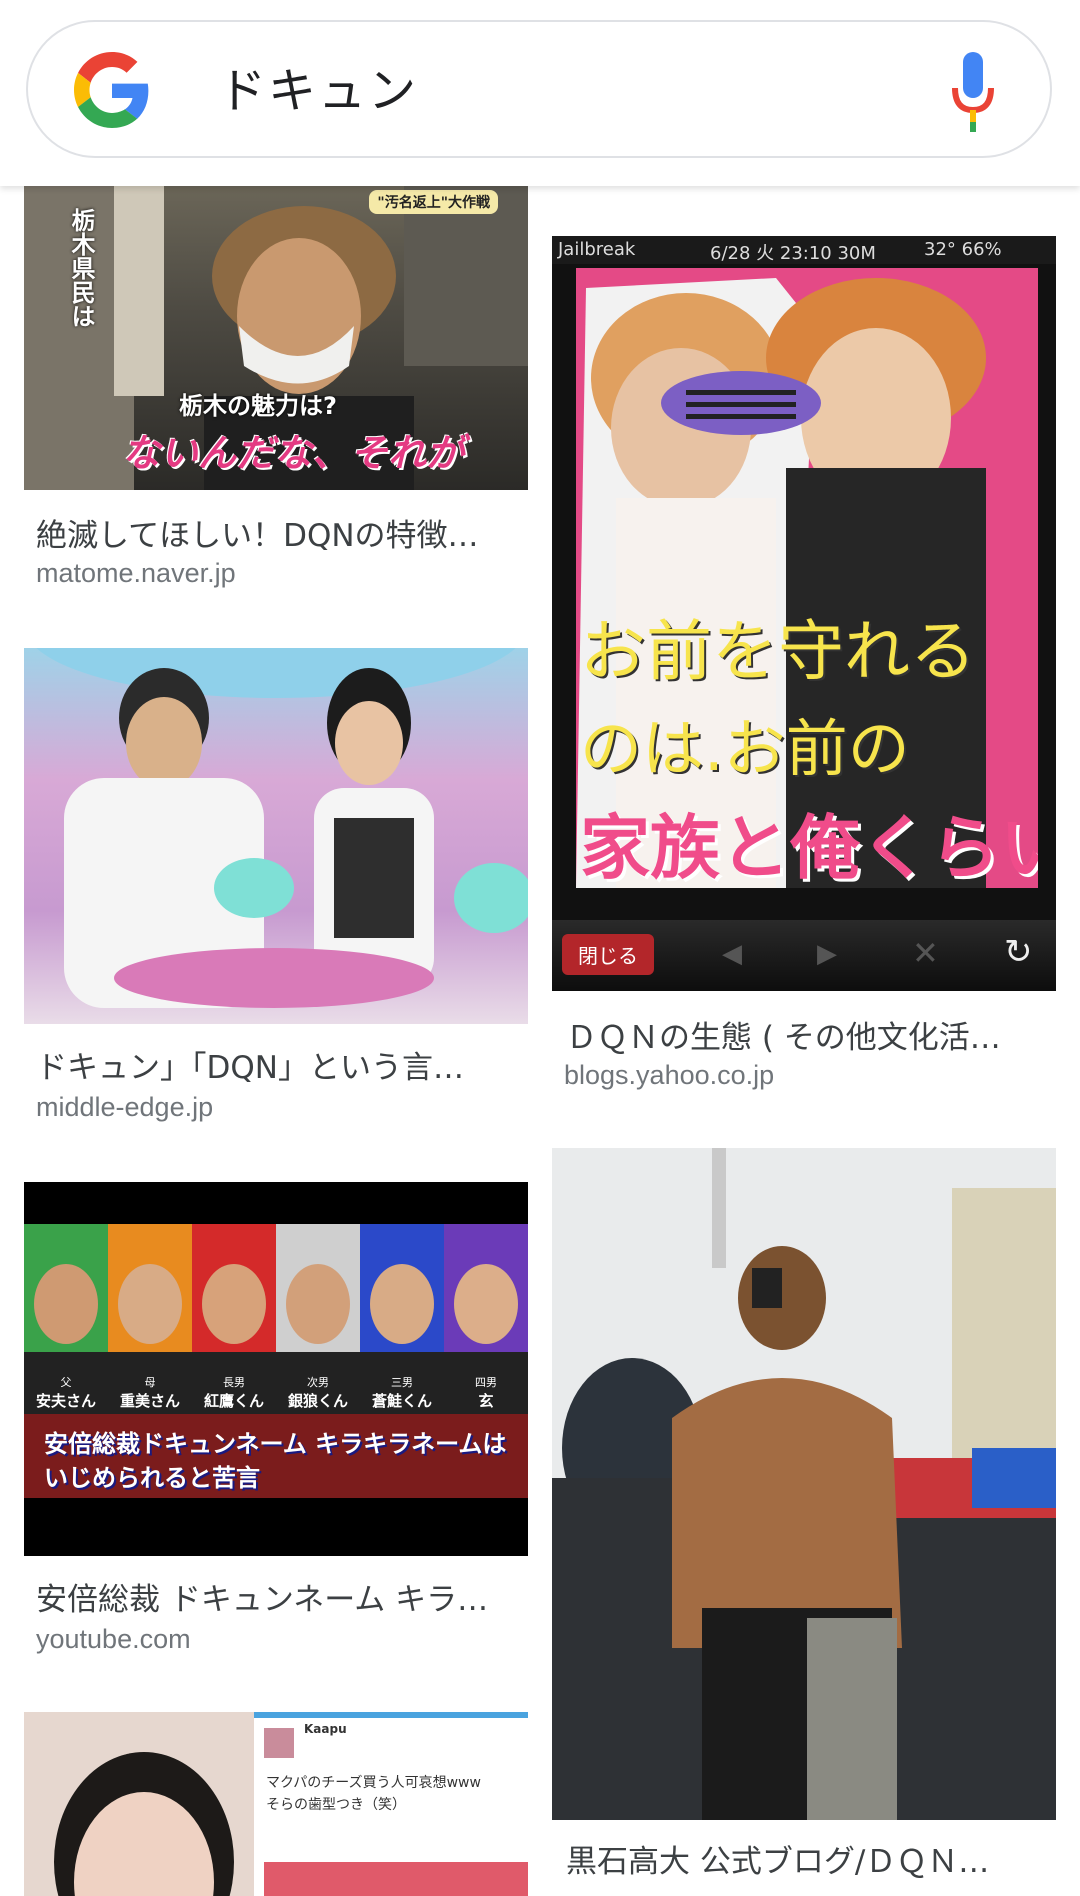  Describe the element at coordinates (807, 578) in the screenshot. I see `sticker-photo: お前を守れる のは.お前の 家族と俺くらい` at that location.